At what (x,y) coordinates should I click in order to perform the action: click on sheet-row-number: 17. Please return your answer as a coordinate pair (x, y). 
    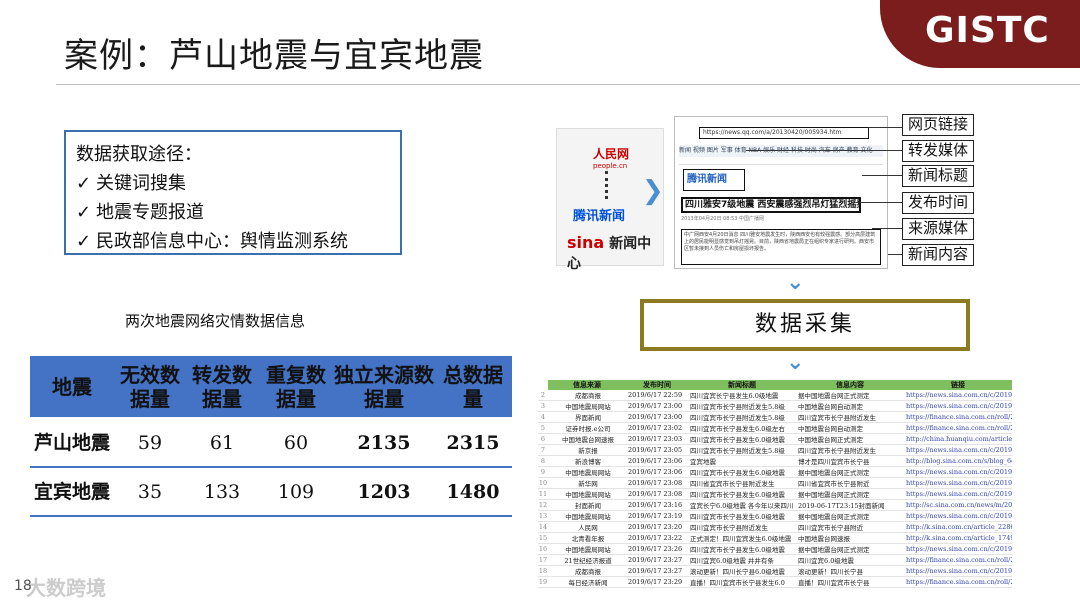
    Looking at the image, I should click on (543, 560).